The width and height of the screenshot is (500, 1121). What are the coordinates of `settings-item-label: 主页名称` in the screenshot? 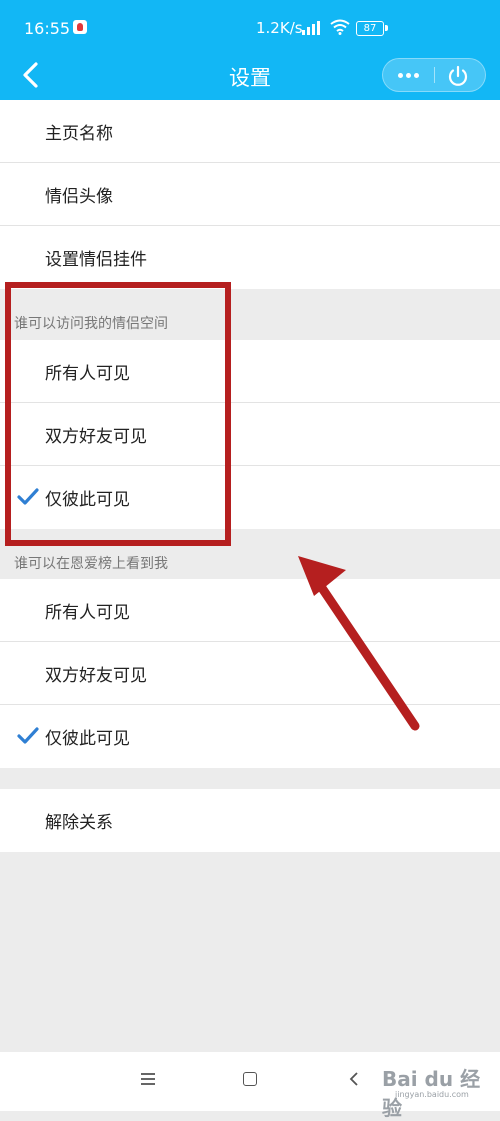 It's located at (79, 134).